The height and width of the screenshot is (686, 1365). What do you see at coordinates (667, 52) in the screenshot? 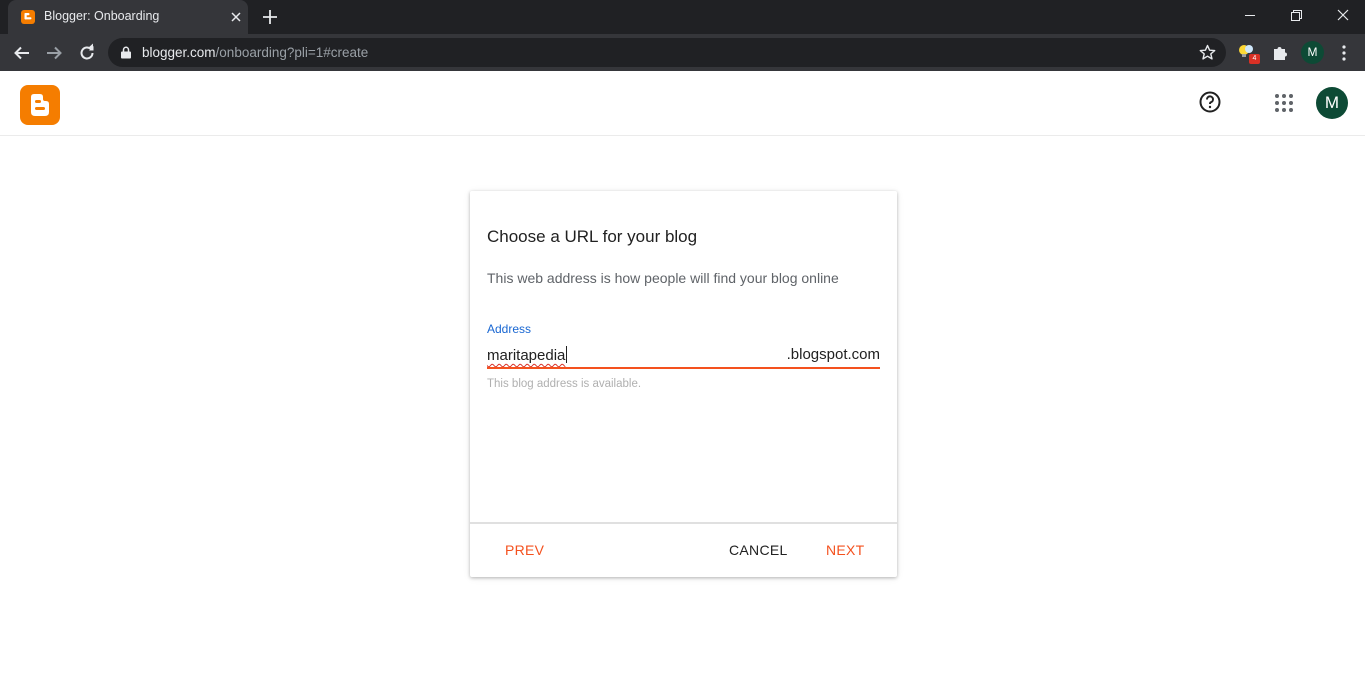
I see `address-bar: blogger.com/onboarding?pli=1#create` at bounding box center [667, 52].